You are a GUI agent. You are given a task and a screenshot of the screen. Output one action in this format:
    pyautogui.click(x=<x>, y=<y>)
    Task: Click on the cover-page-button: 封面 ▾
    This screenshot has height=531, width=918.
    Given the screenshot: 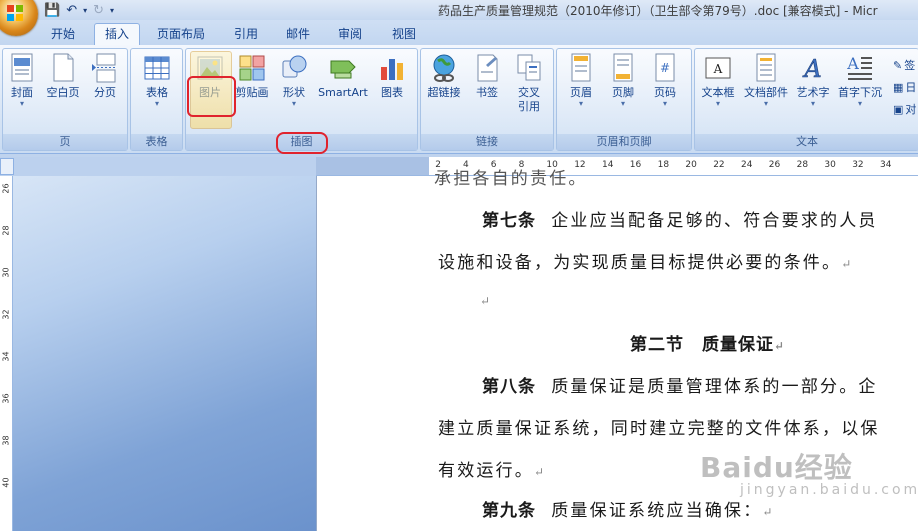 What is the action you would take?
    pyautogui.click(x=22, y=80)
    